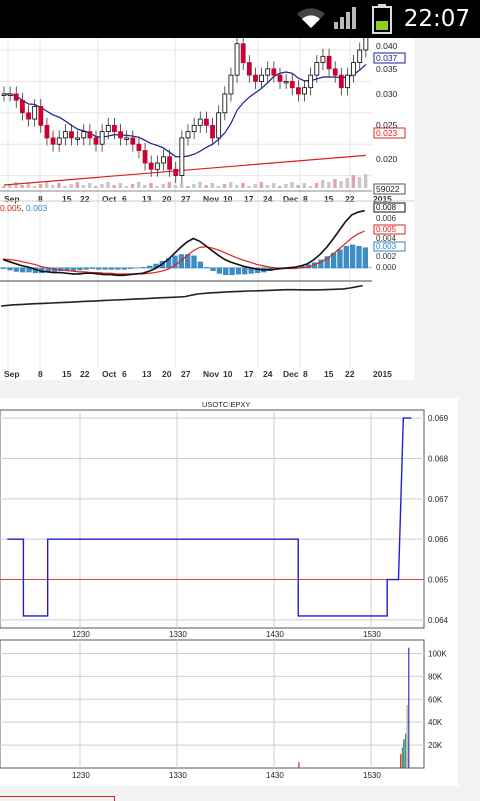  What do you see at coordinates (386, 256) in the screenshot?
I see `svg-text: 0.002` at bounding box center [386, 256].